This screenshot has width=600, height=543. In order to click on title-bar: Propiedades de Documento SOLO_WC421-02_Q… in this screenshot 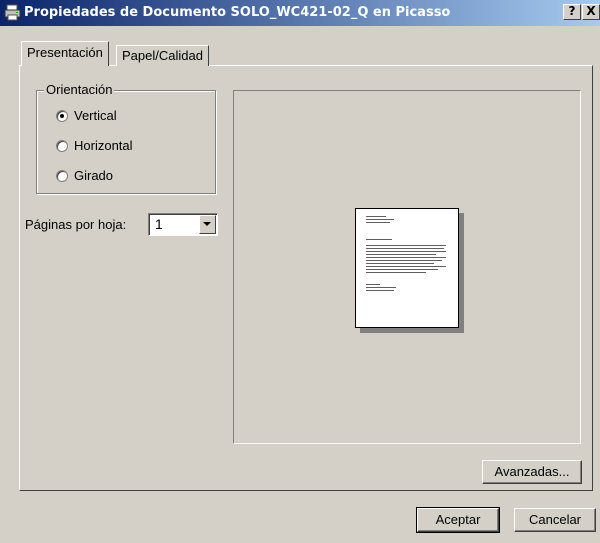, I will do `click(300, 13)`.